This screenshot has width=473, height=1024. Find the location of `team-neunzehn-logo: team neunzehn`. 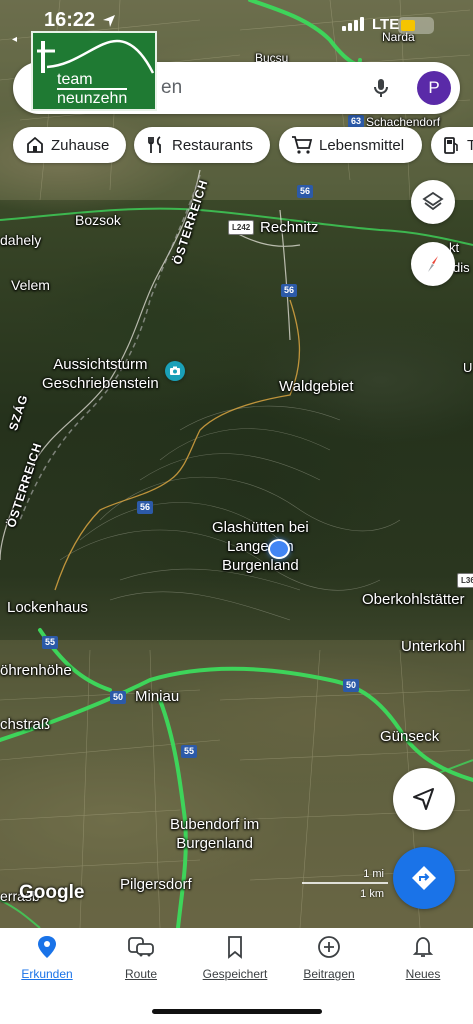

team-neunzehn-logo: team neunzehn is located at coordinates (94, 71).